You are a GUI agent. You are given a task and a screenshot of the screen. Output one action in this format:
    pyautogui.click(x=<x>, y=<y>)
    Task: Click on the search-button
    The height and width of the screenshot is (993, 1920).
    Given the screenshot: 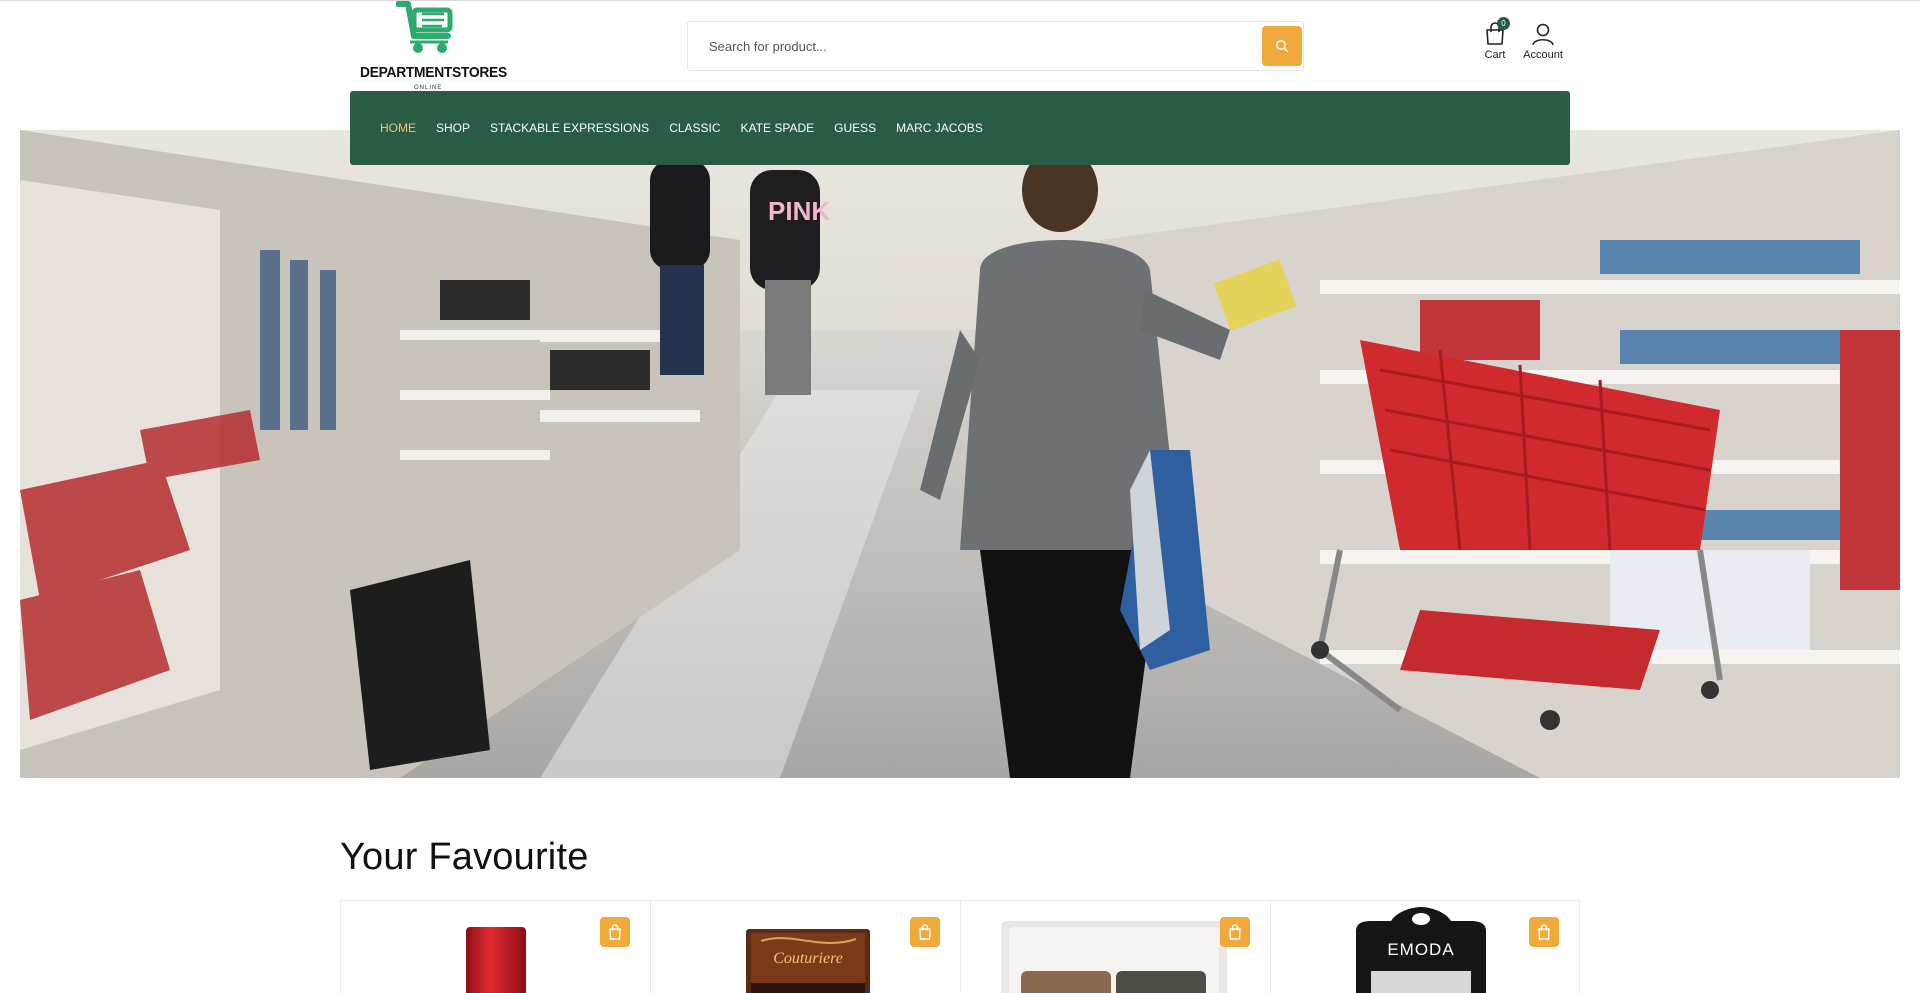 What is the action you would take?
    pyautogui.click(x=1282, y=46)
    